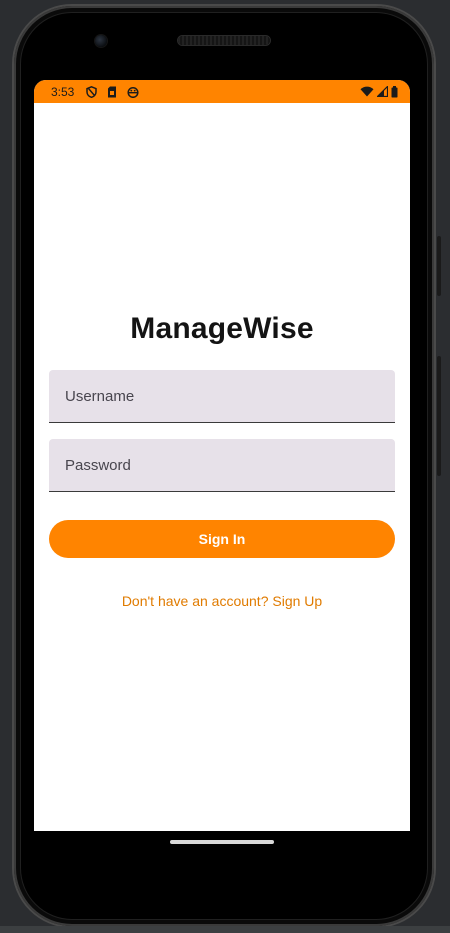 This screenshot has height=933, width=450. I want to click on status-left: 3:53, so click(95, 92).